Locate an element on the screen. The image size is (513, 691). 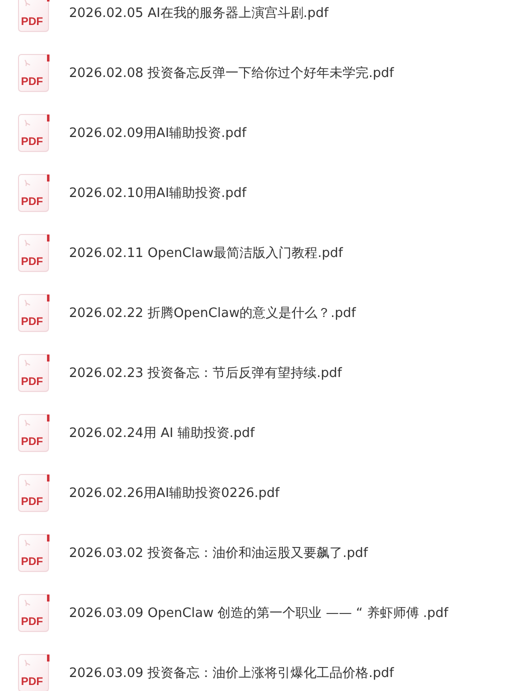
file-name-link: 2026.02.23 投资备忘：节后反弹有望持续.pdf is located at coordinates (205, 373).